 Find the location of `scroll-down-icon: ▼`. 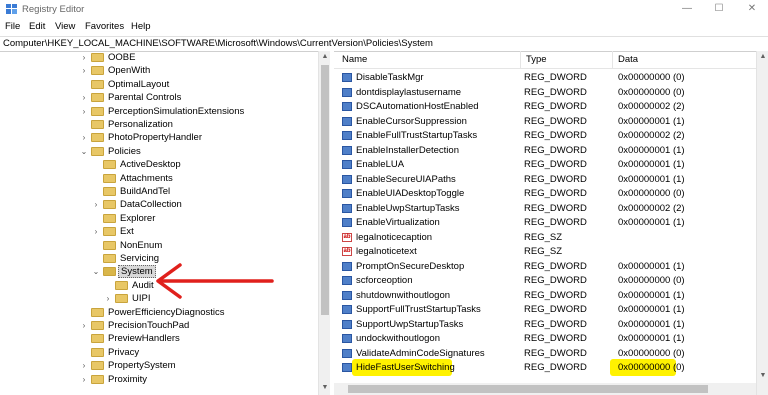

scroll-down-icon: ▼ is located at coordinates (763, 376).